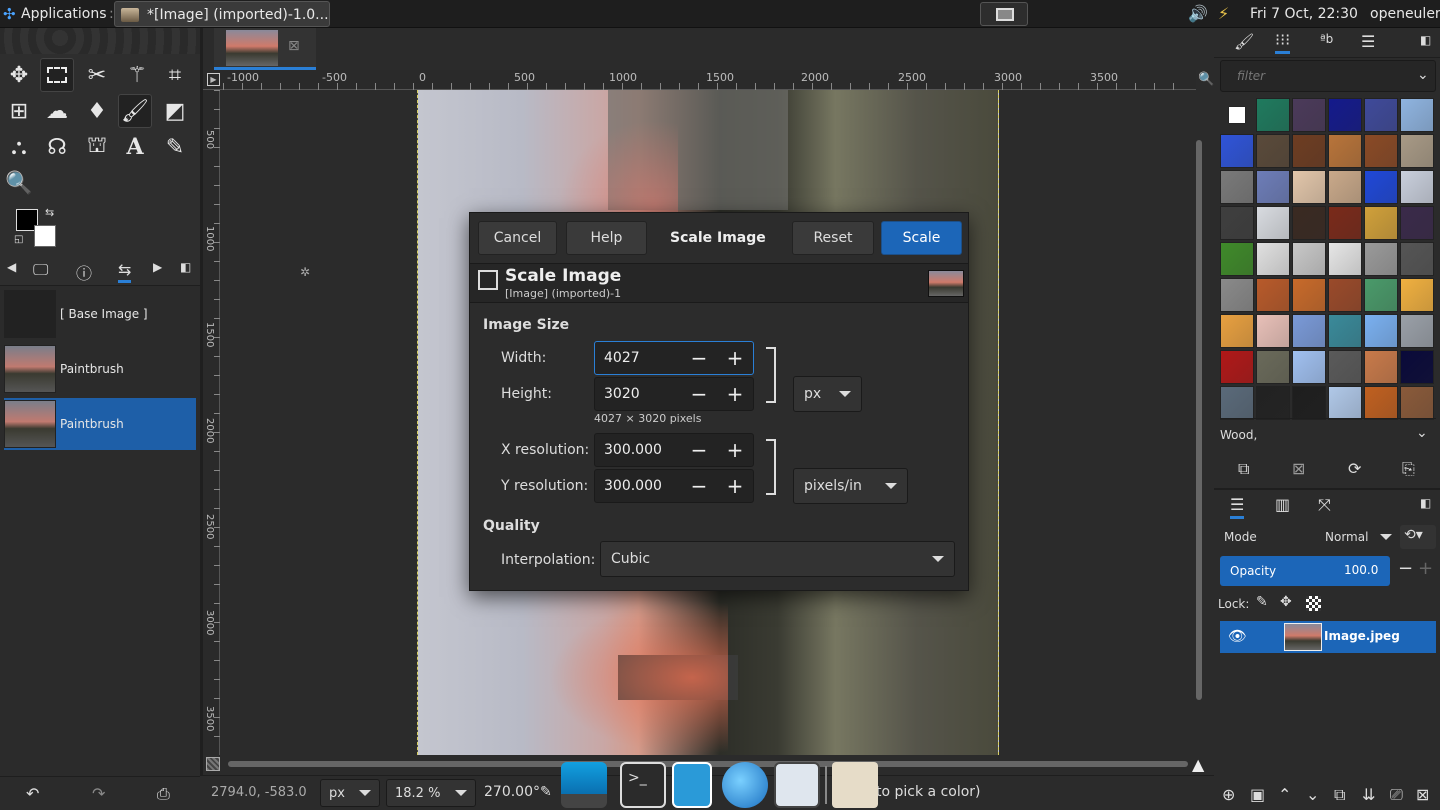 This screenshot has height=810, width=1440. I want to click on lower-layer-icon: ⌄, so click(1312, 794).